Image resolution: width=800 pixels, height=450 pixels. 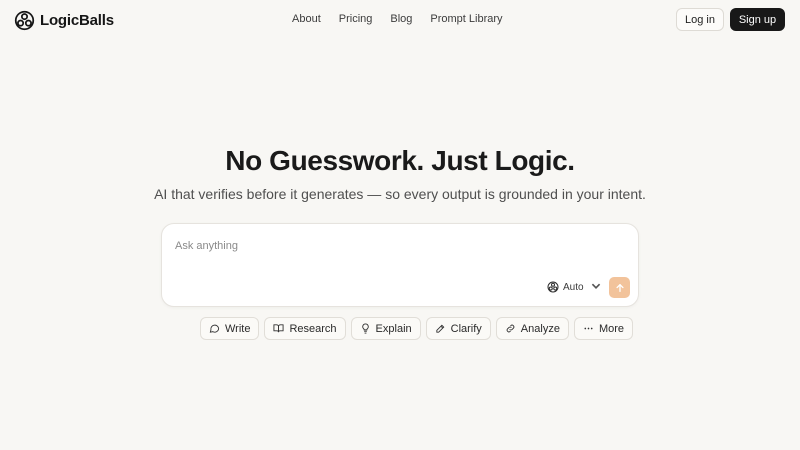 I want to click on signup-button: Sign up, so click(x=757, y=19).